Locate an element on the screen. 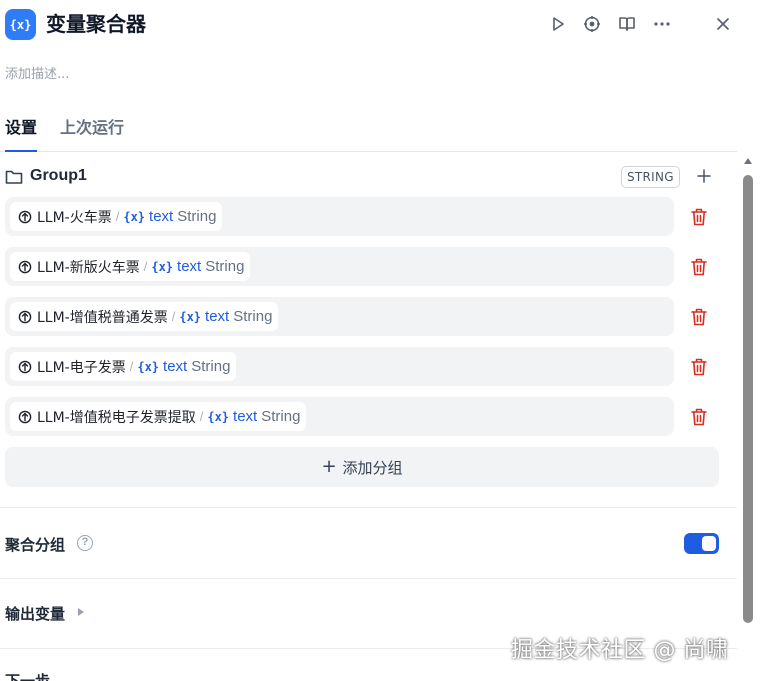 The image size is (767, 681). more-icon is located at coordinates (662, 24).